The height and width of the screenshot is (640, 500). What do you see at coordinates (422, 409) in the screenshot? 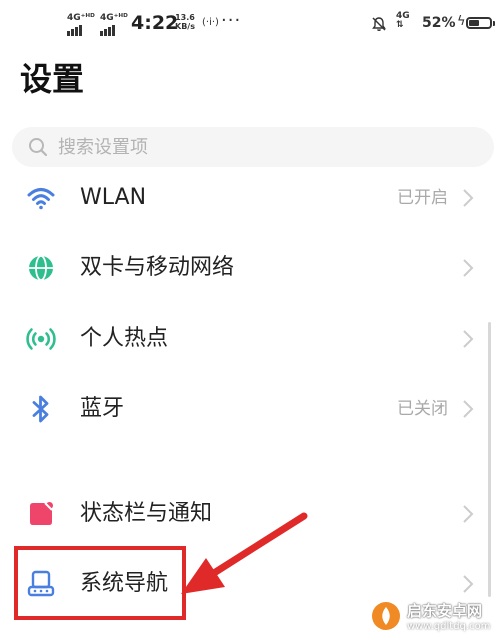
I see `settings-item-status: 已关闭` at bounding box center [422, 409].